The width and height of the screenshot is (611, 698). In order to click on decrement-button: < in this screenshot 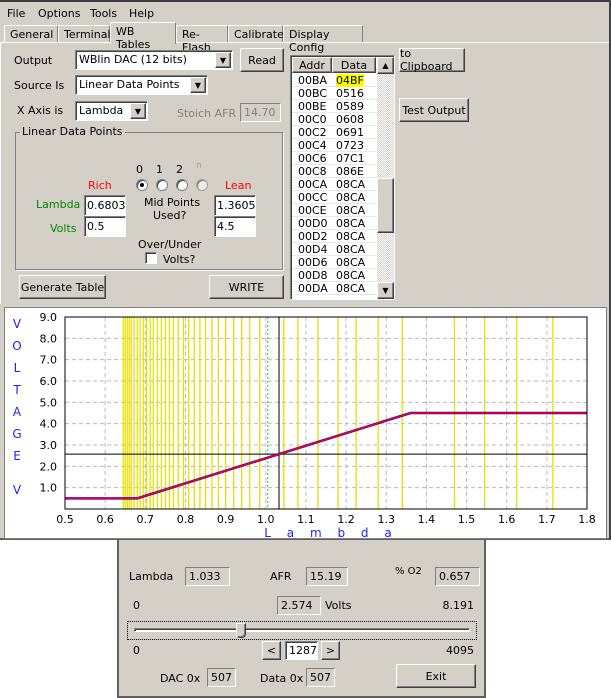, I will do `click(271, 650)`.